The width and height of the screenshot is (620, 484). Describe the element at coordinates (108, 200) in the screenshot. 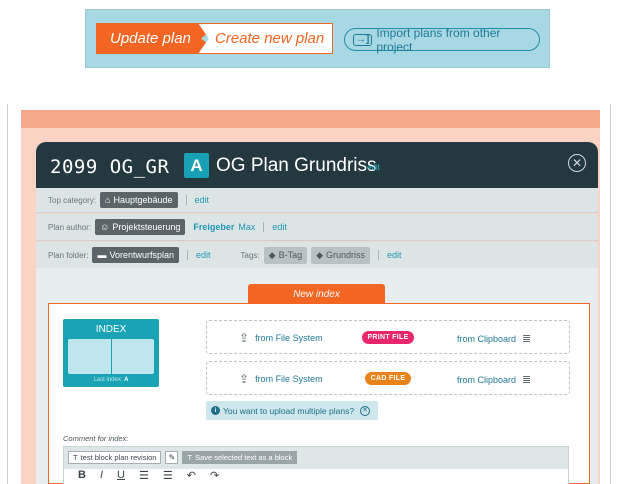

I see `building-icon: ⌂` at that location.